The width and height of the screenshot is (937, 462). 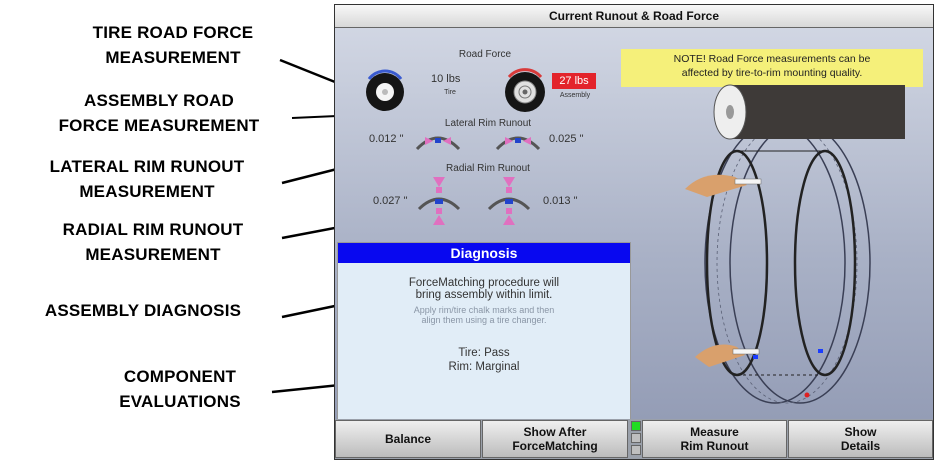 What do you see at coordinates (386, 139) in the screenshot?
I see `lateral-runout-left-value: 0.012 "` at bounding box center [386, 139].